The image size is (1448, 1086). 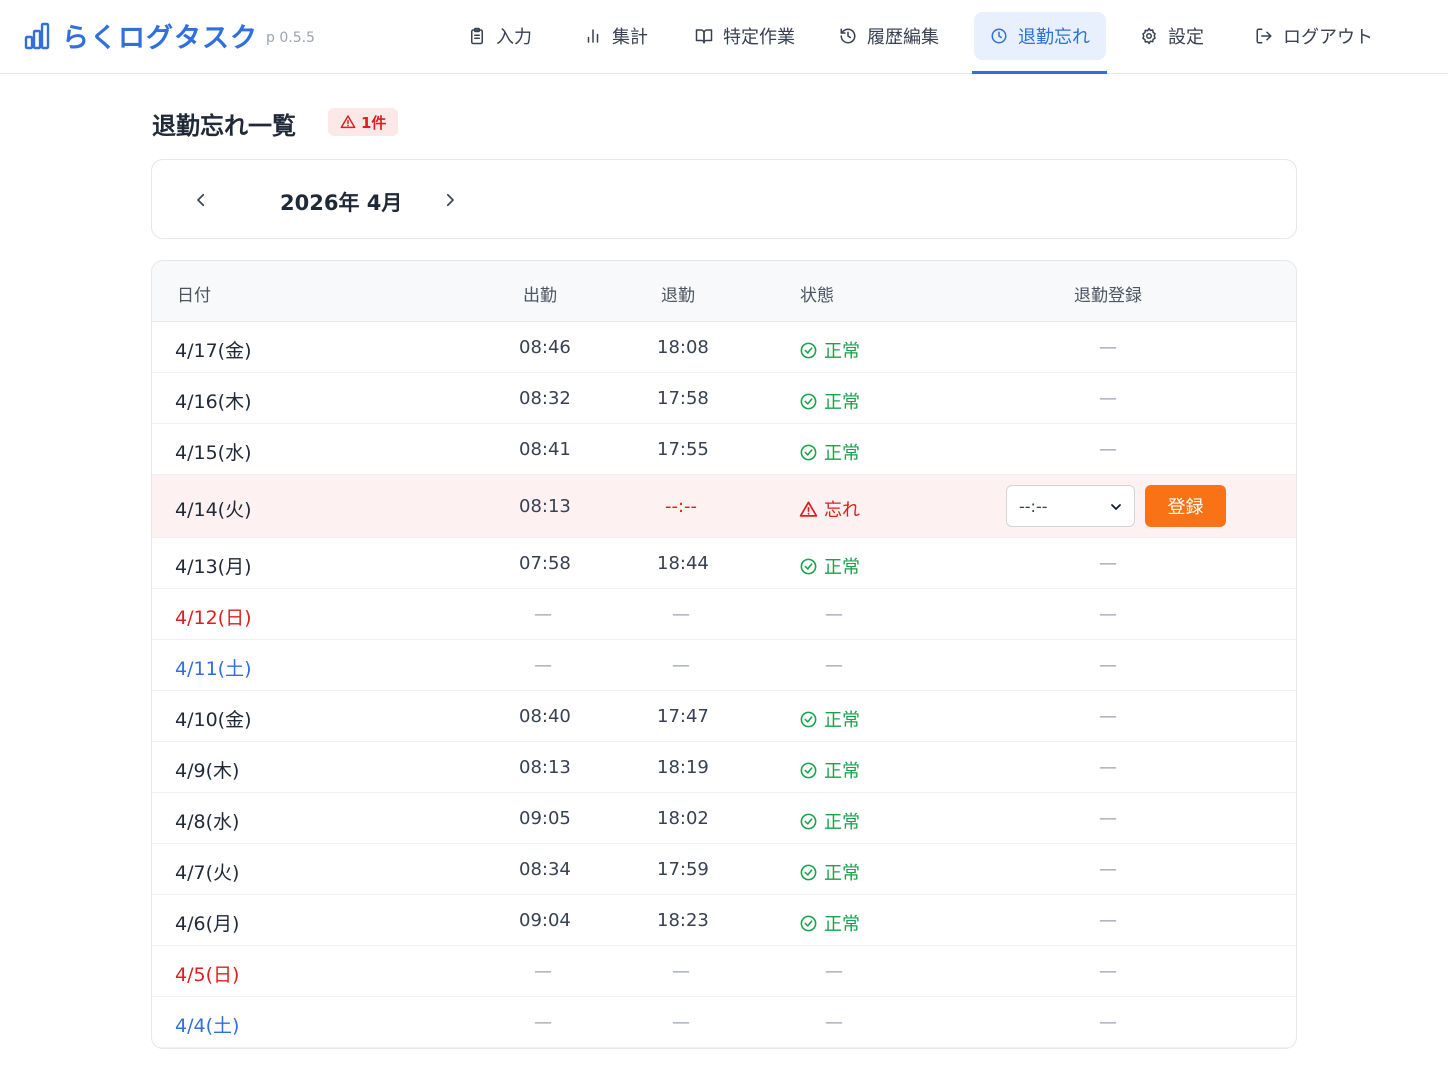 I want to click on nav-item-label: 特定作業, so click(x=759, y=37).